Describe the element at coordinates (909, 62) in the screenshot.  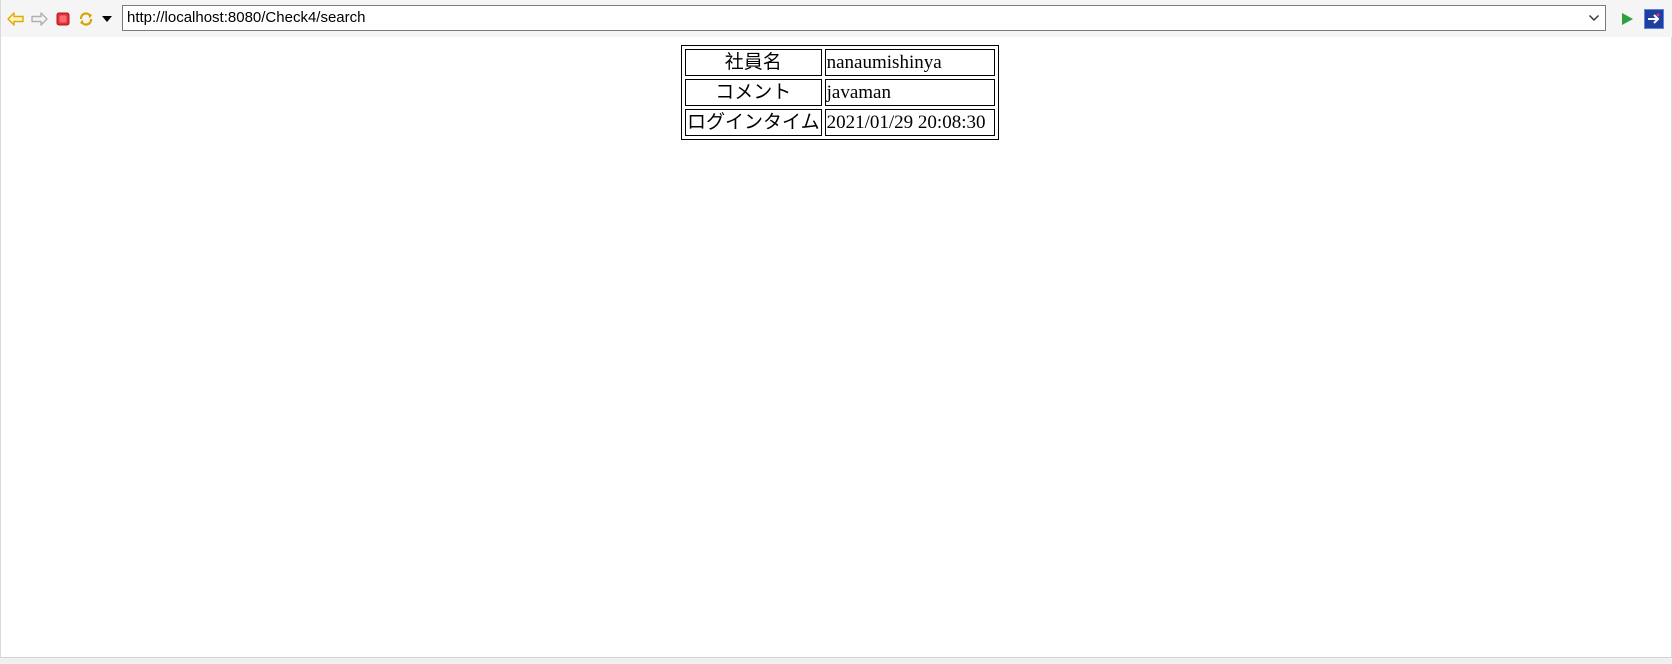
I see `employee-name-value: nanaumishinya` at that location.